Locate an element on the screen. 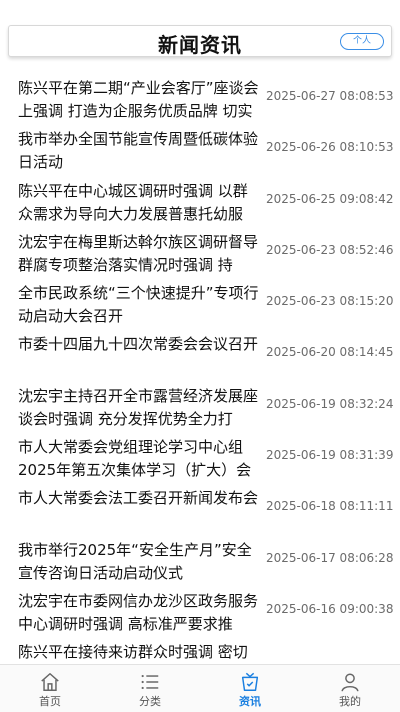 This screenshot has width=400, height=712. tab-label: 分类 is located at coordinates (150, 701).